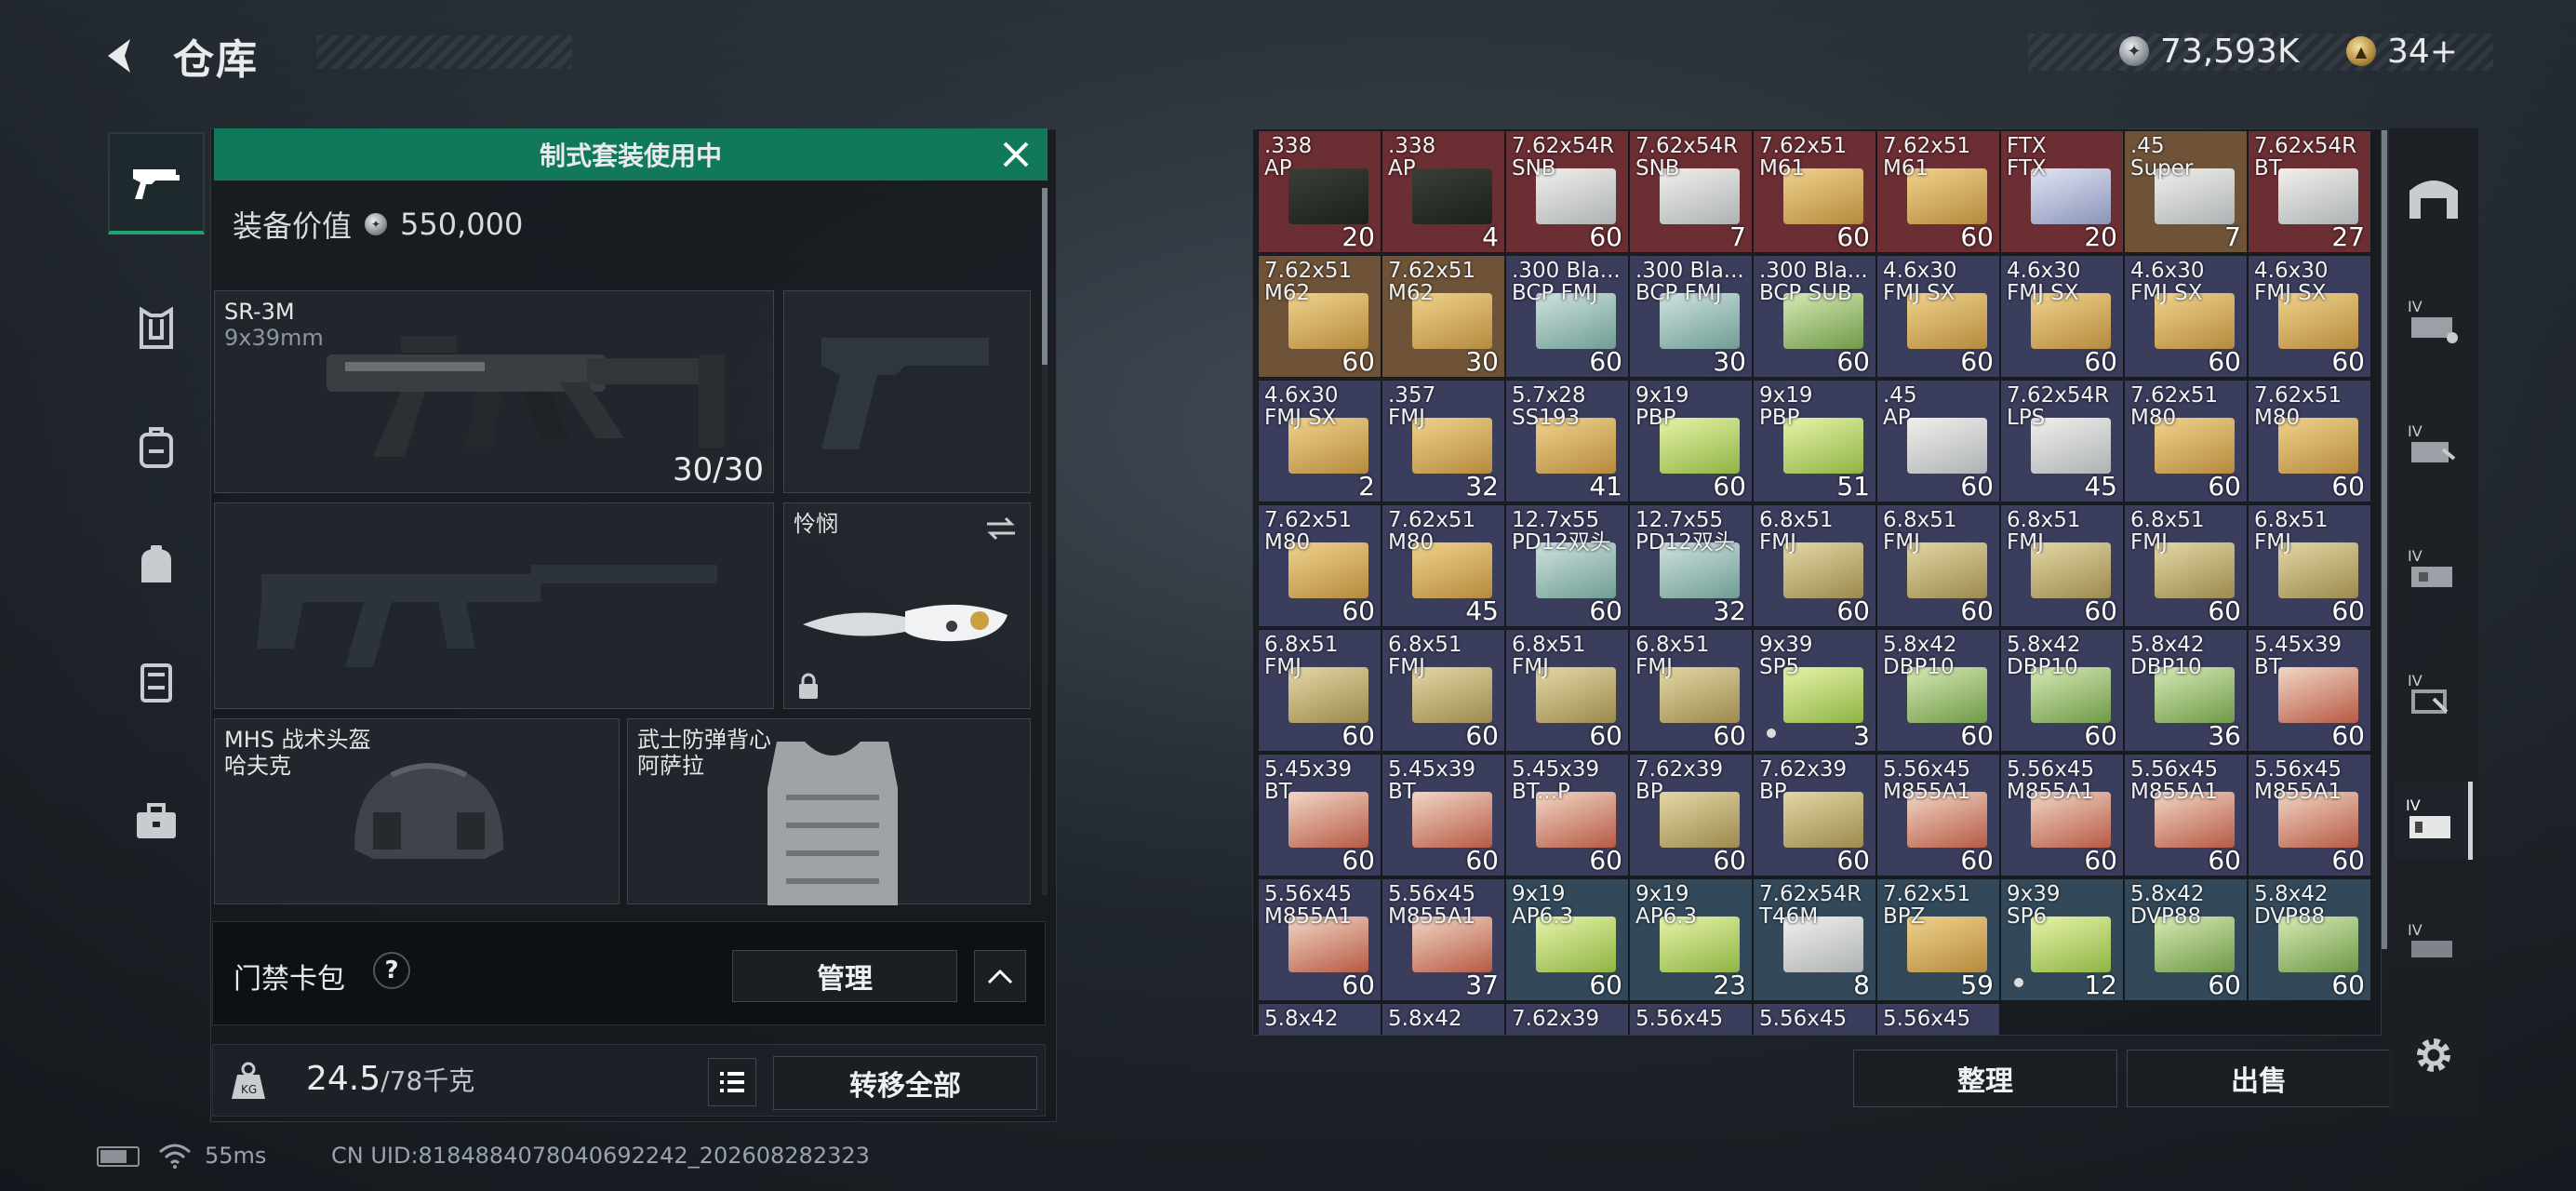 Image resolution: width=2576 pixels, height=1191 pixels. What do you see at coordinates (829, 811) in the screenshot?
I see `vest-slot: 武士防弹背心 阿萨拉` at bounding box center [829, 811].